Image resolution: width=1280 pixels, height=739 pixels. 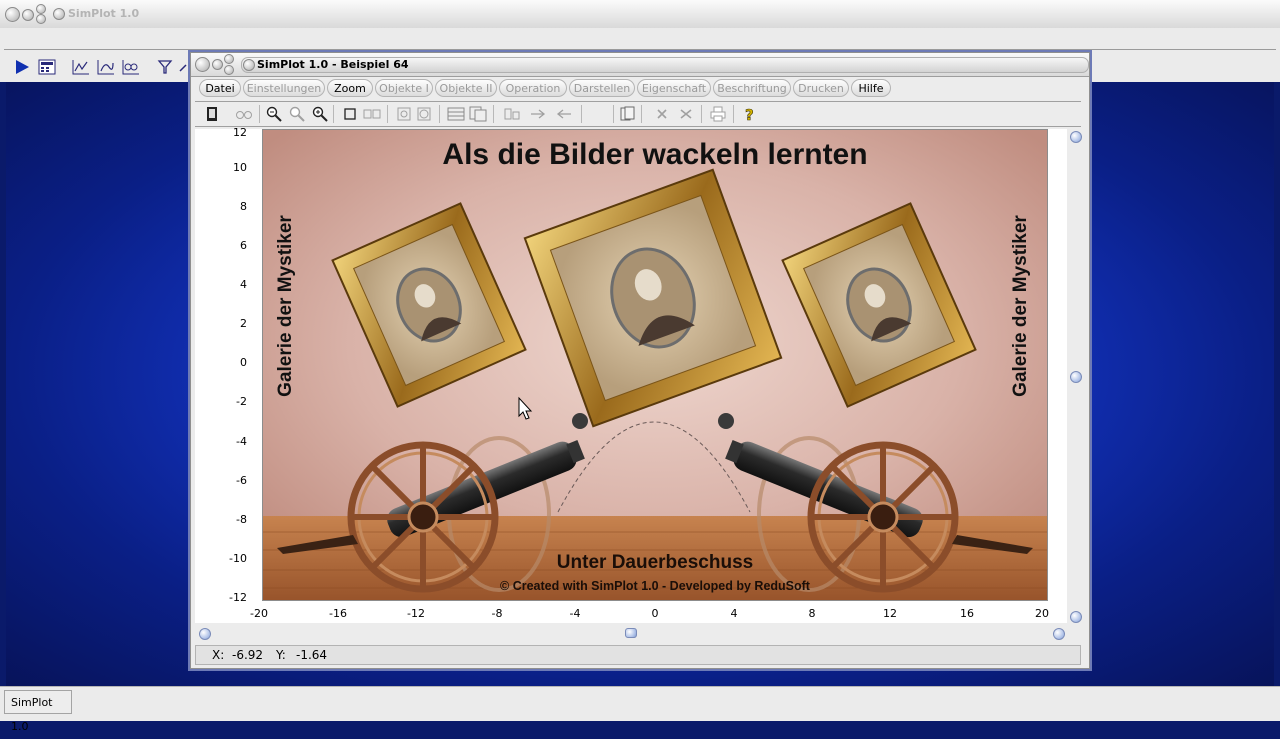 I want to click on y-tick-label: 4, so click(x=243, y=284).